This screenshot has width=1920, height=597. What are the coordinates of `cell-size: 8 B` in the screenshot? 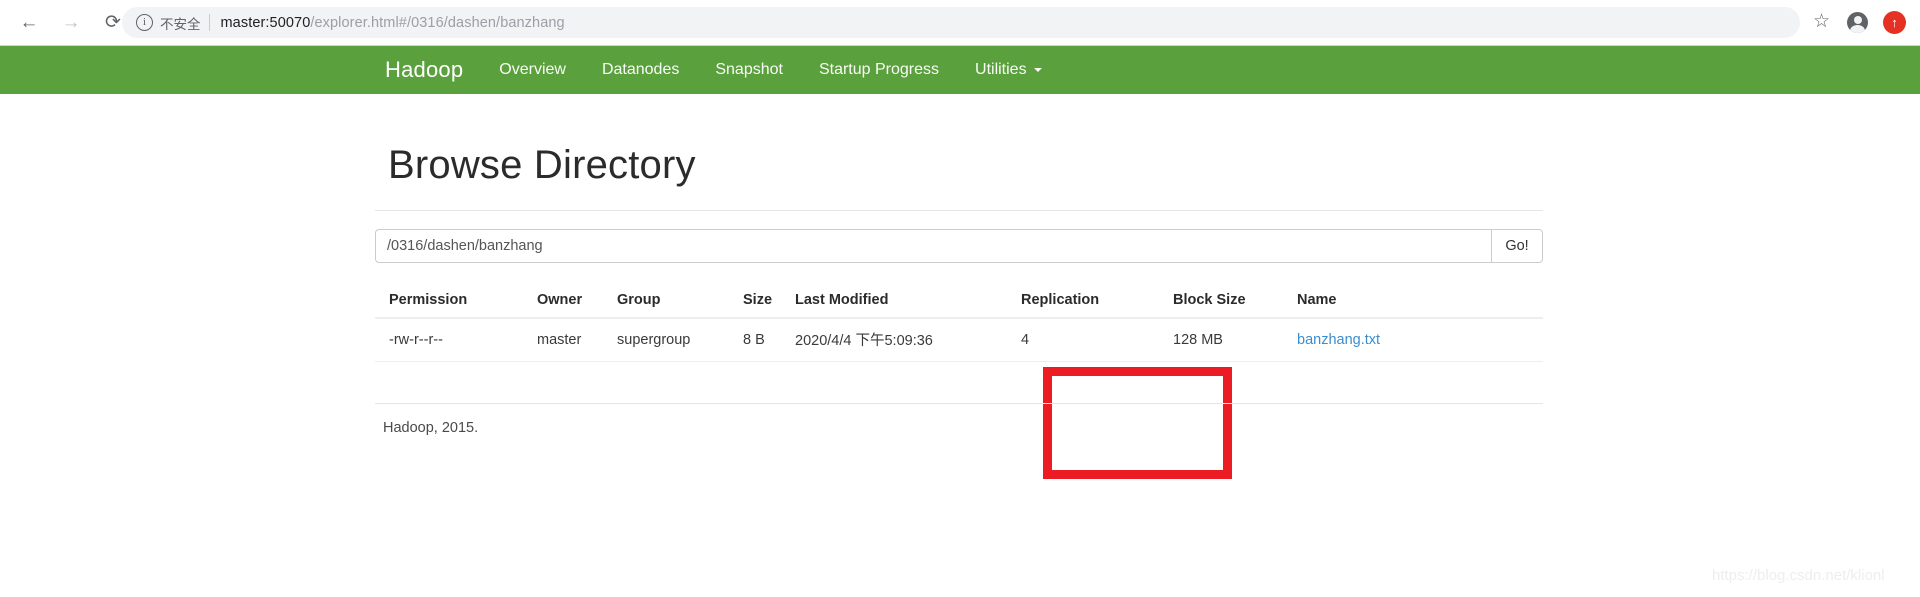 It's located at (769, 340).